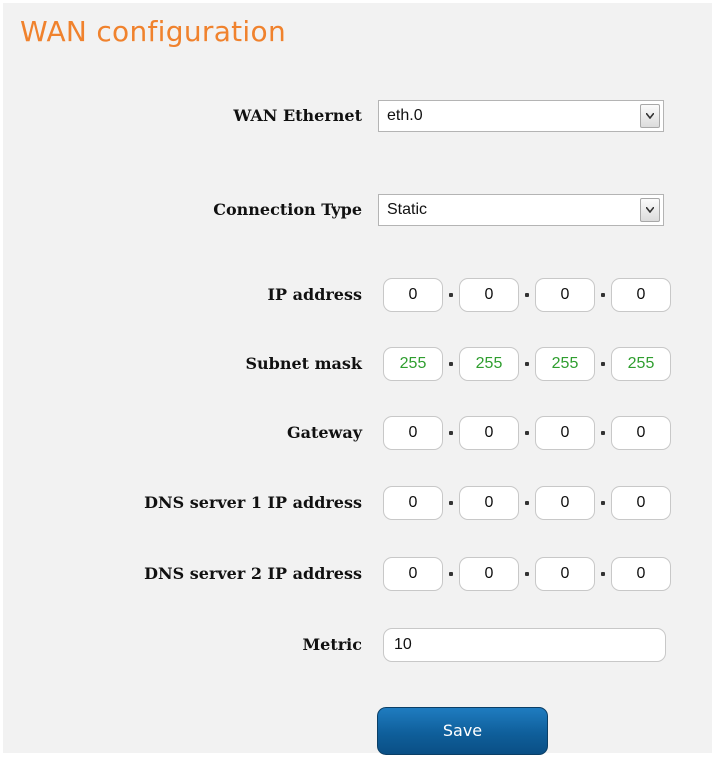  I want to click on subnet-mask-label: Subnet mask, so click(303, 363).